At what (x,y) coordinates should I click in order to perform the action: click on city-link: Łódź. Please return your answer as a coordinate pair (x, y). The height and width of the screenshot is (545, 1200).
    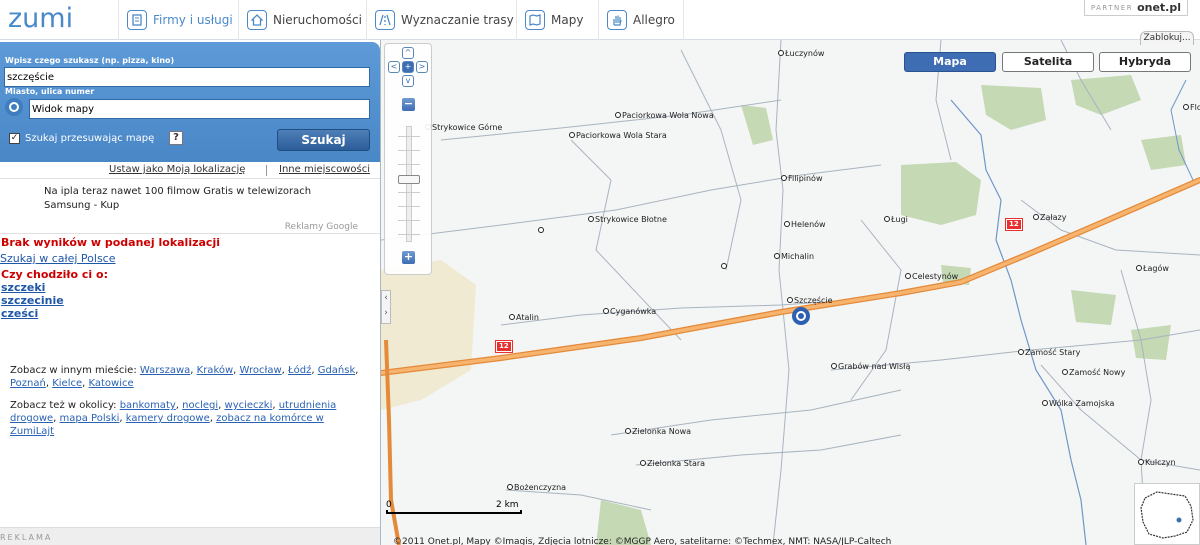
    Looking at the image, I should click on (299, 370).